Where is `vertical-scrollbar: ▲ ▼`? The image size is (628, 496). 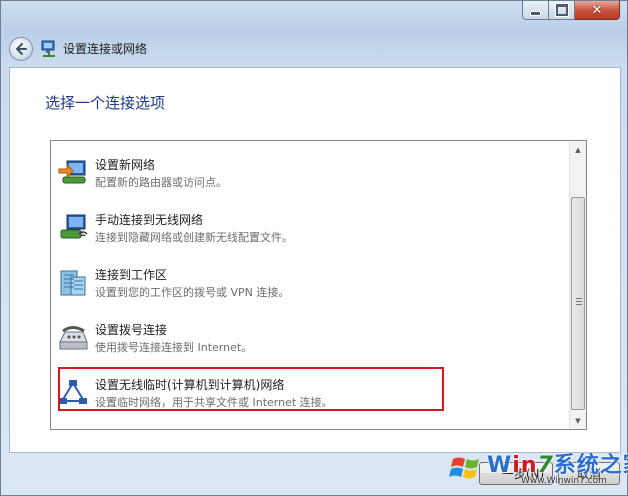 vertical-scrollbar: ▲ ▼ is located at coordinates (577, 285).